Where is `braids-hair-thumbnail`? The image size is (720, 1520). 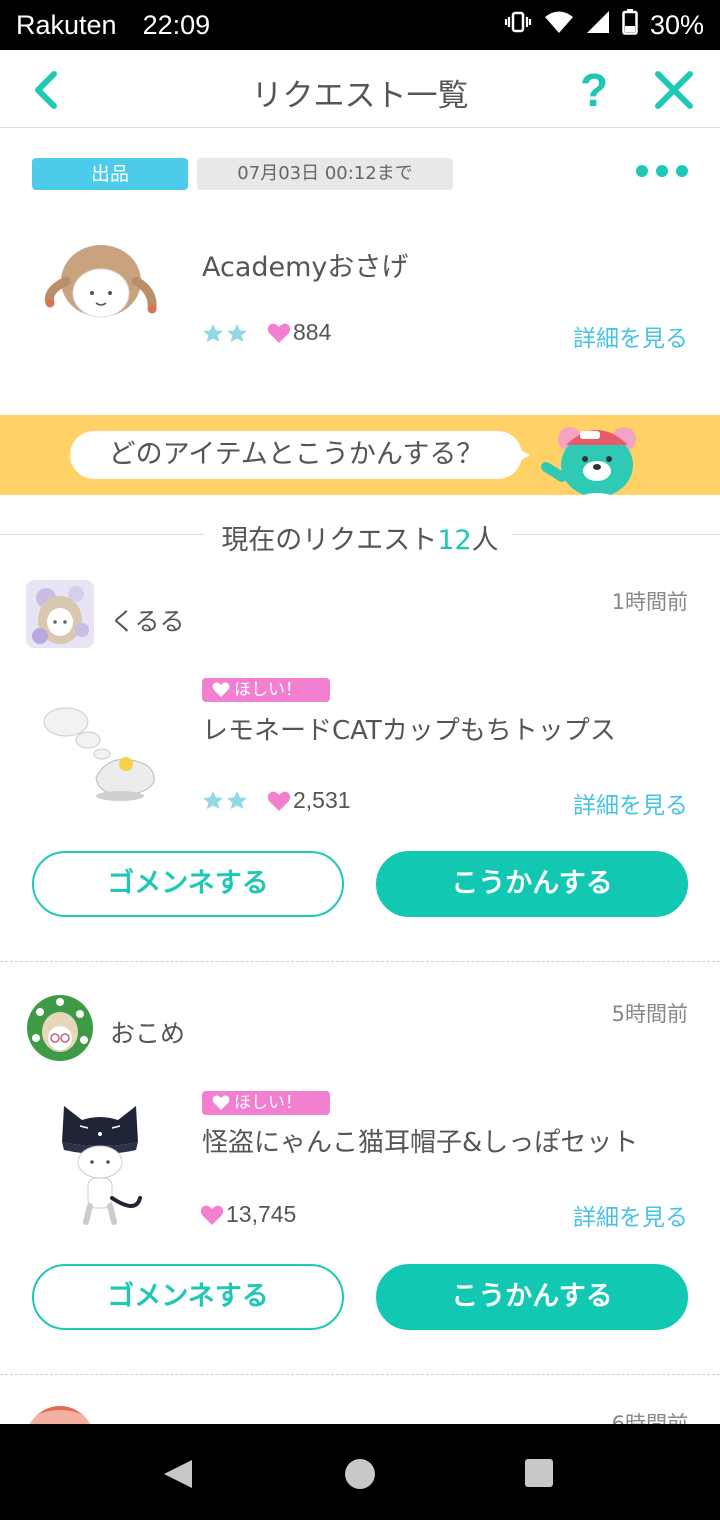
braids-hair-thumbnail is located at coordinates (101, 286).